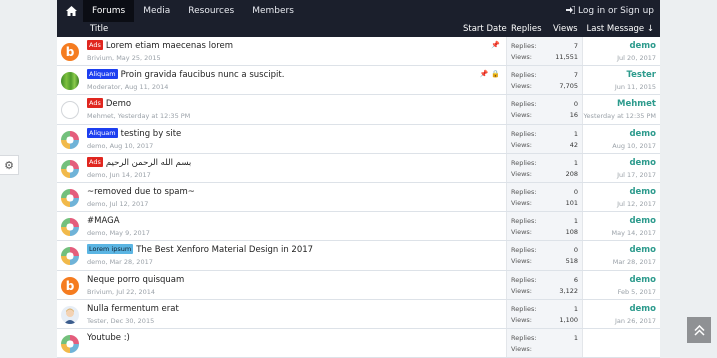 The image size is (717, 358). What do you see at coordinates (109, 11) in the screenshot?
I see `nav-tab-forums: Forums` at bounding box center [109, 11].